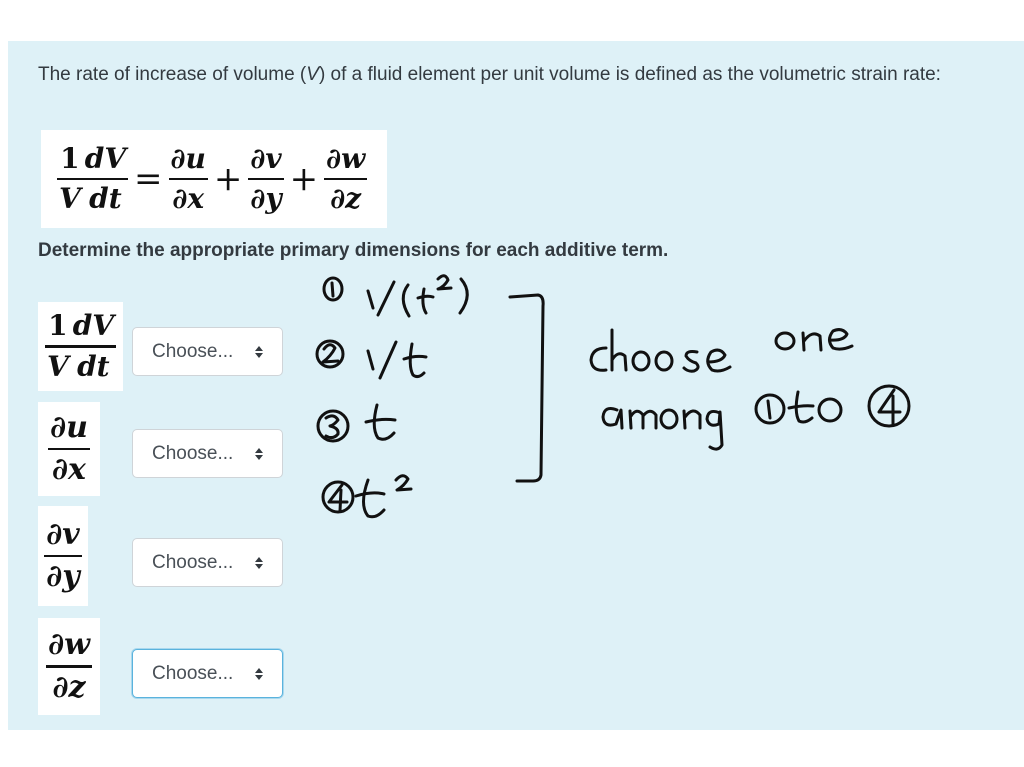 This screenshot has height=767, width=1024. I want to click on handwritten-bracket, so click(526, 388).